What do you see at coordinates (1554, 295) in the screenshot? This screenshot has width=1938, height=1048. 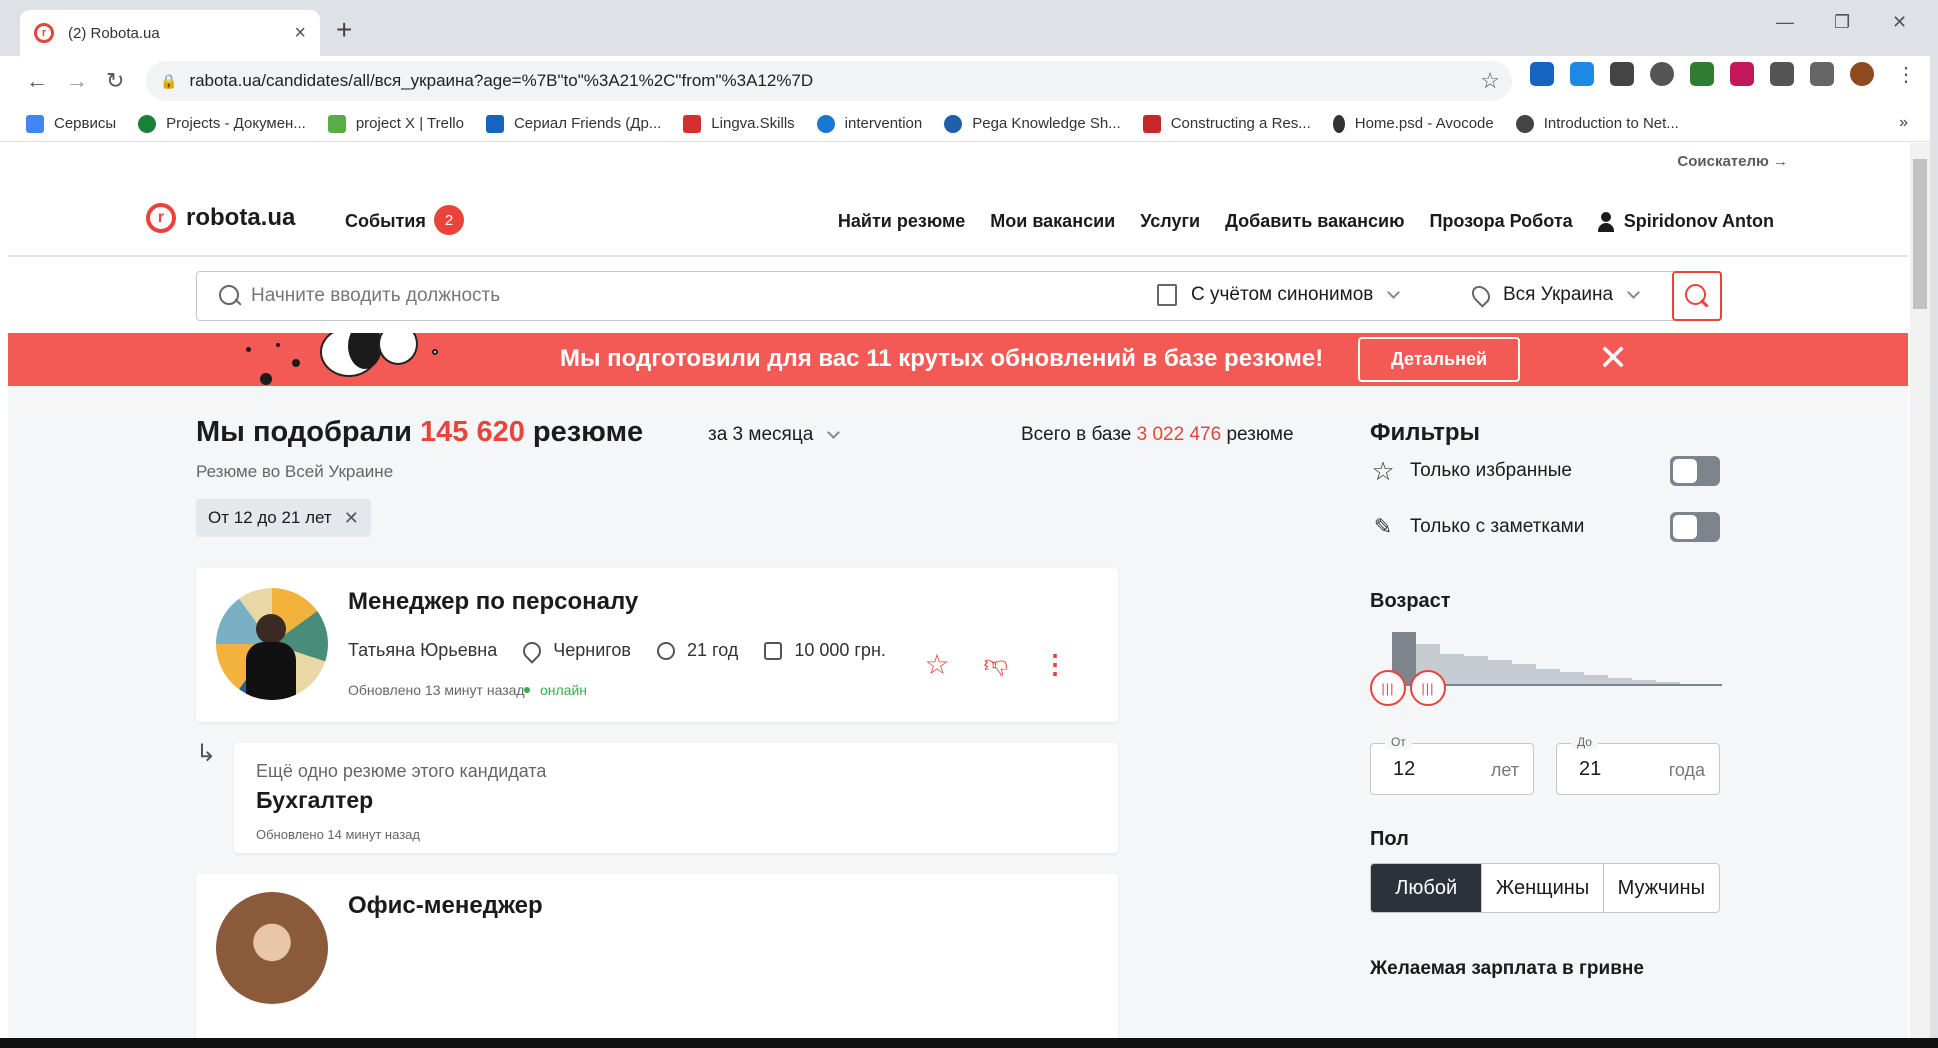 I see `region-dropdown: Вся Украина` at bounding box center [1554, 295].